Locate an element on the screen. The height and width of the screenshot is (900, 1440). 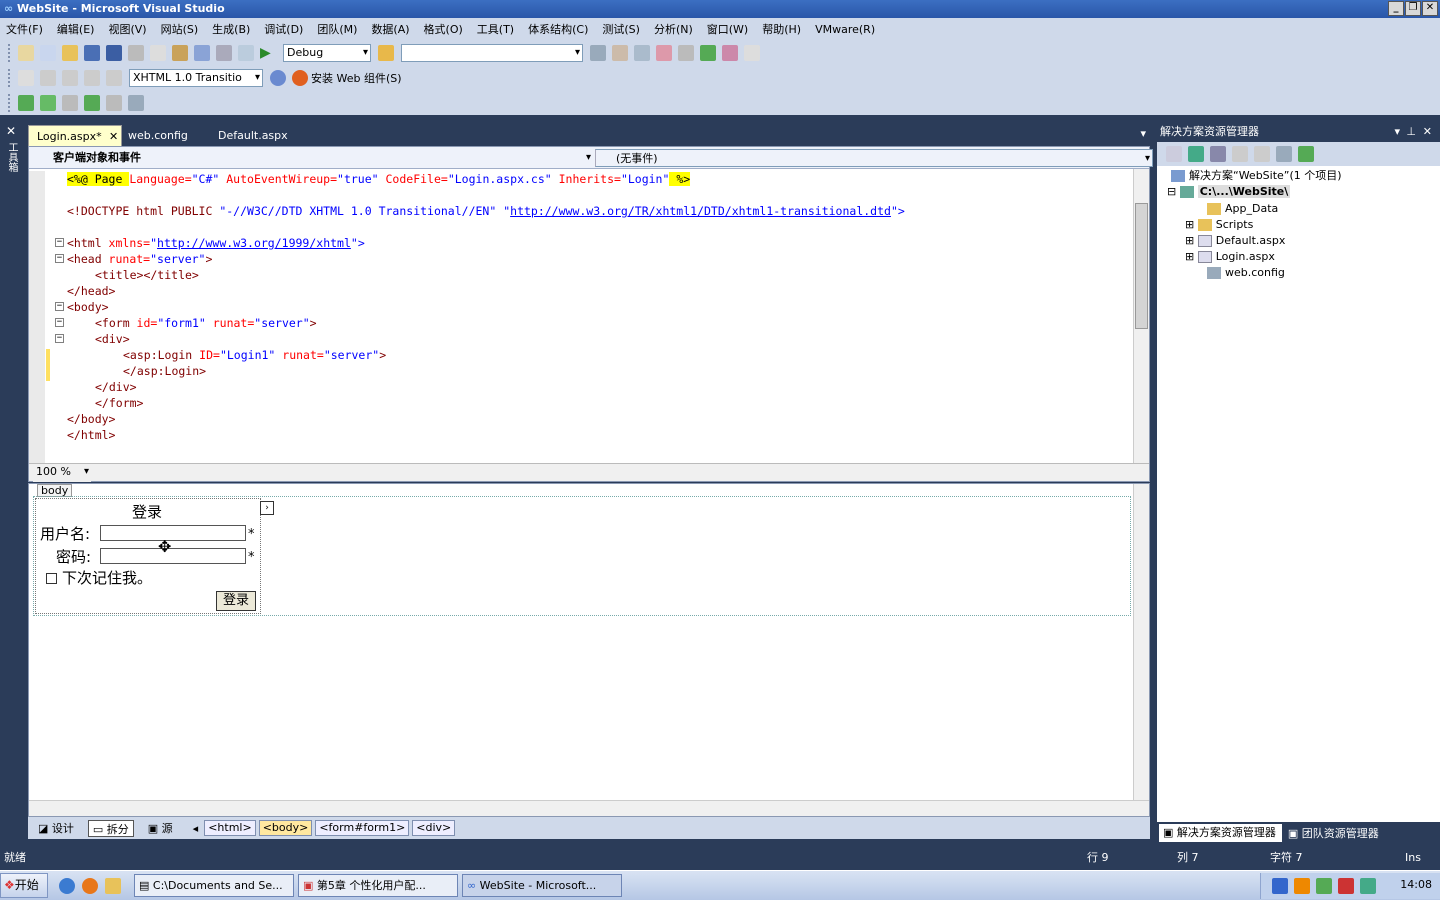
toolbox-strip: ✕ 工具箱 is located at coordinates (11, 482).